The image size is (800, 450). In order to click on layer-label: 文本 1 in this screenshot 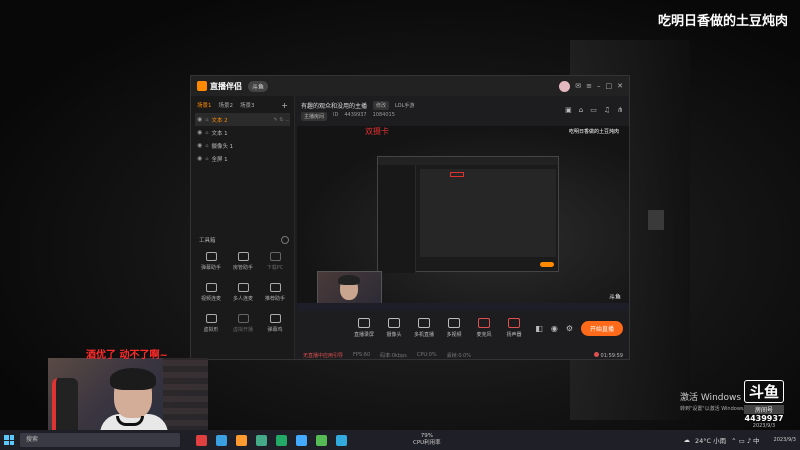, I will do `click(219, 133)`.